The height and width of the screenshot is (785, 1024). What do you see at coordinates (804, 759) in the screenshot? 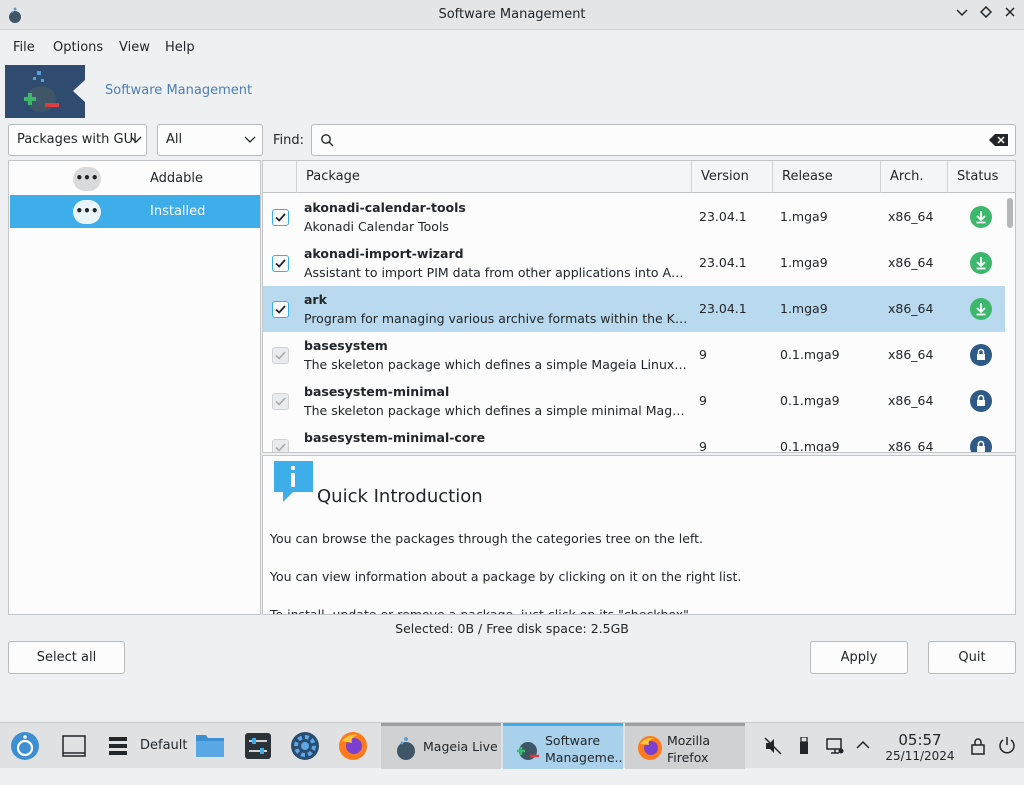
I see `usb-device-icon` at bounding box center [804, 759].